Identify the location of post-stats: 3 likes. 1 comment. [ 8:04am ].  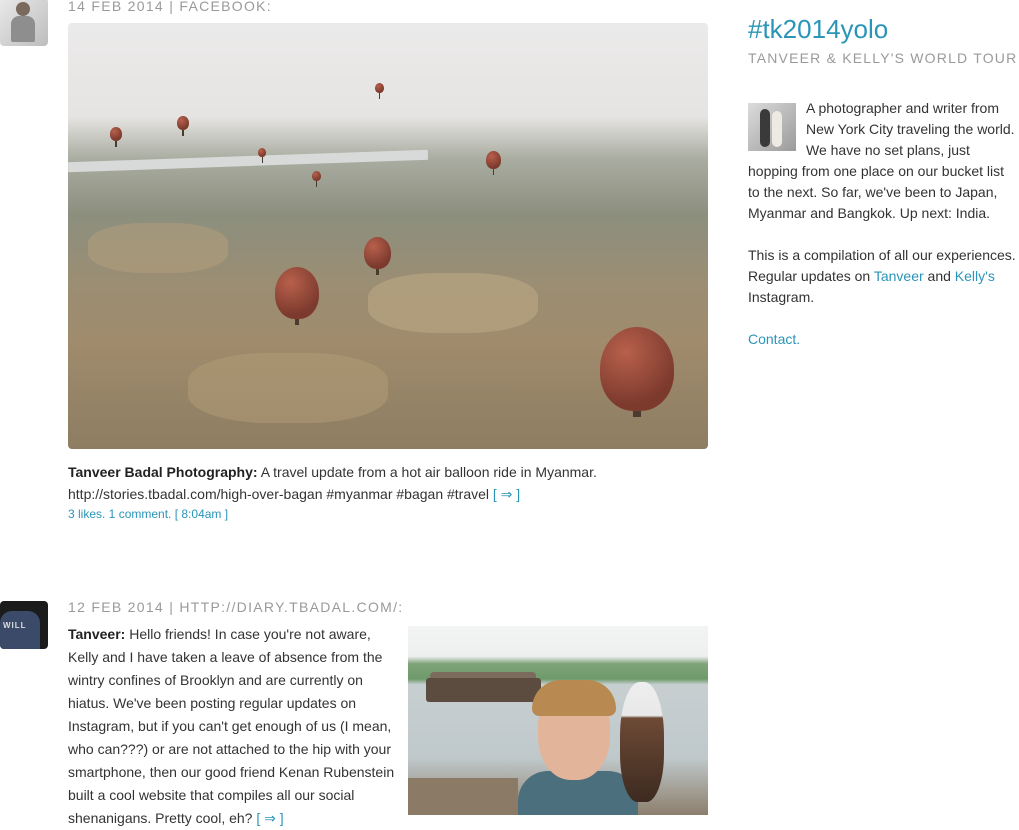
(148, 514).